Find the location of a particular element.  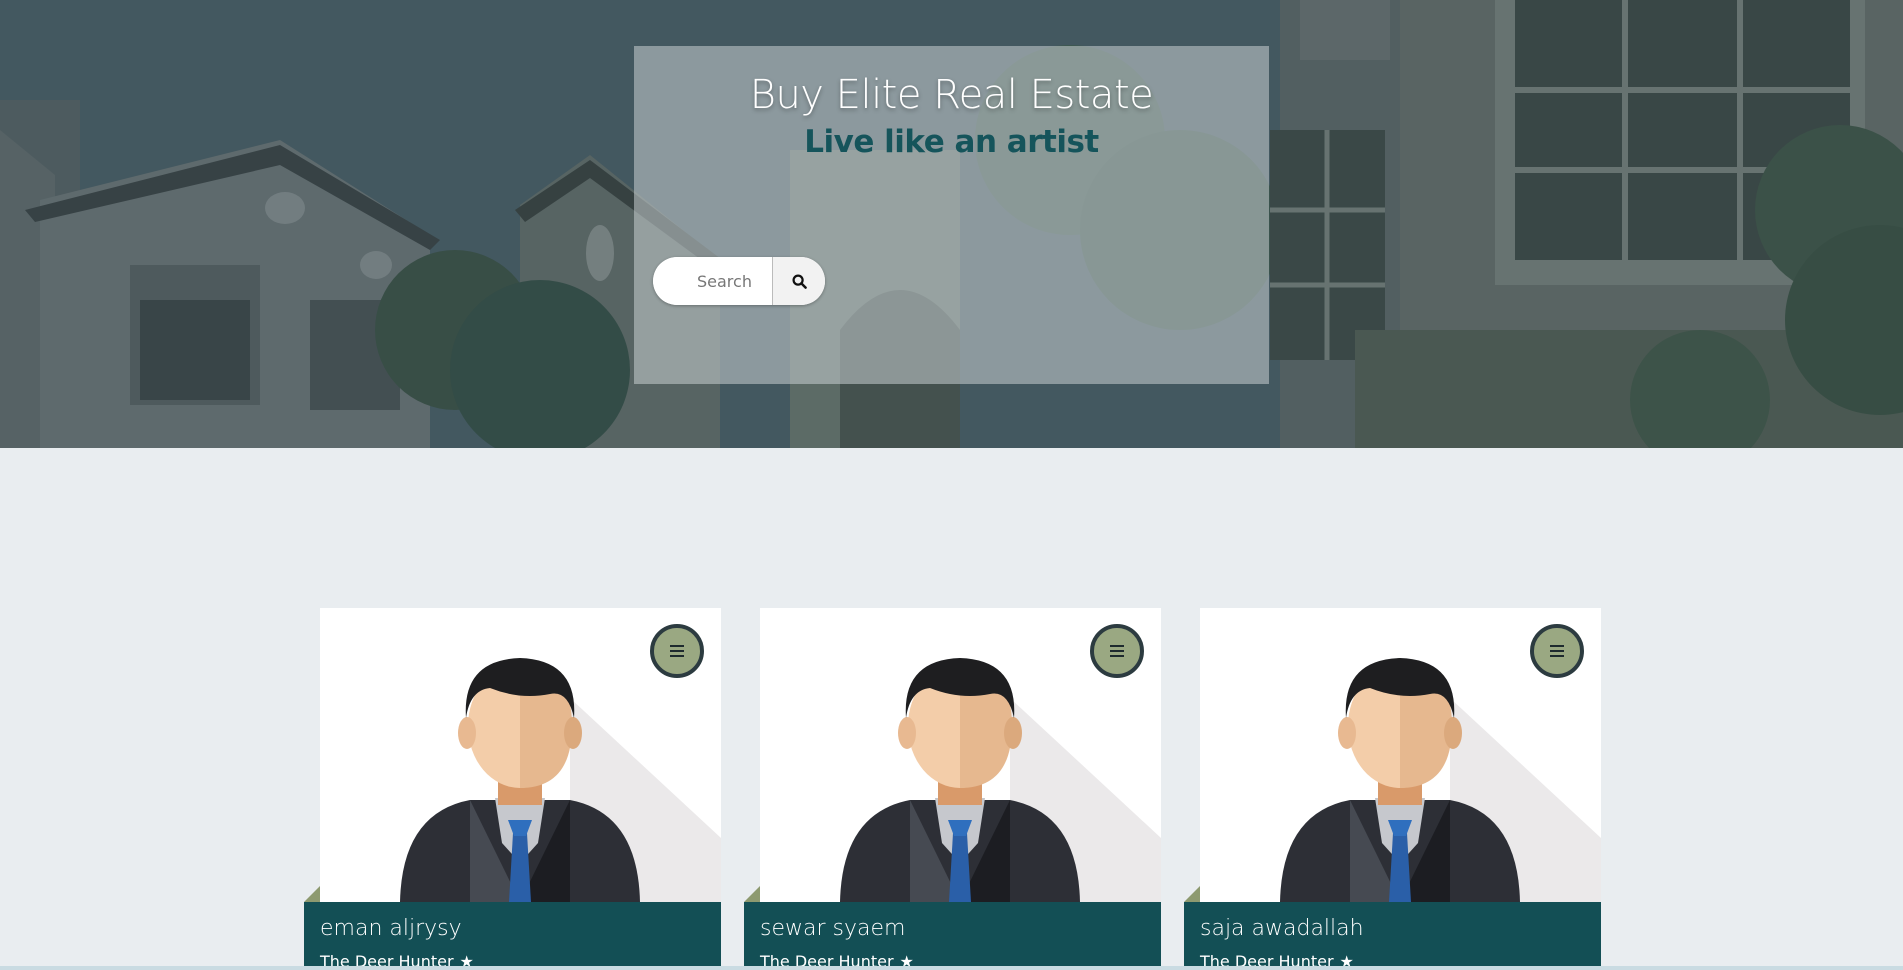

agent-name: saja awadallah is located at coordinates (1282, 928).